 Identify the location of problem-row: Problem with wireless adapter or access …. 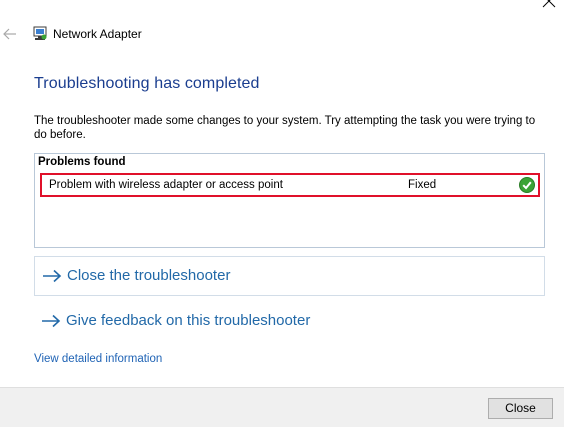
(290, 185).